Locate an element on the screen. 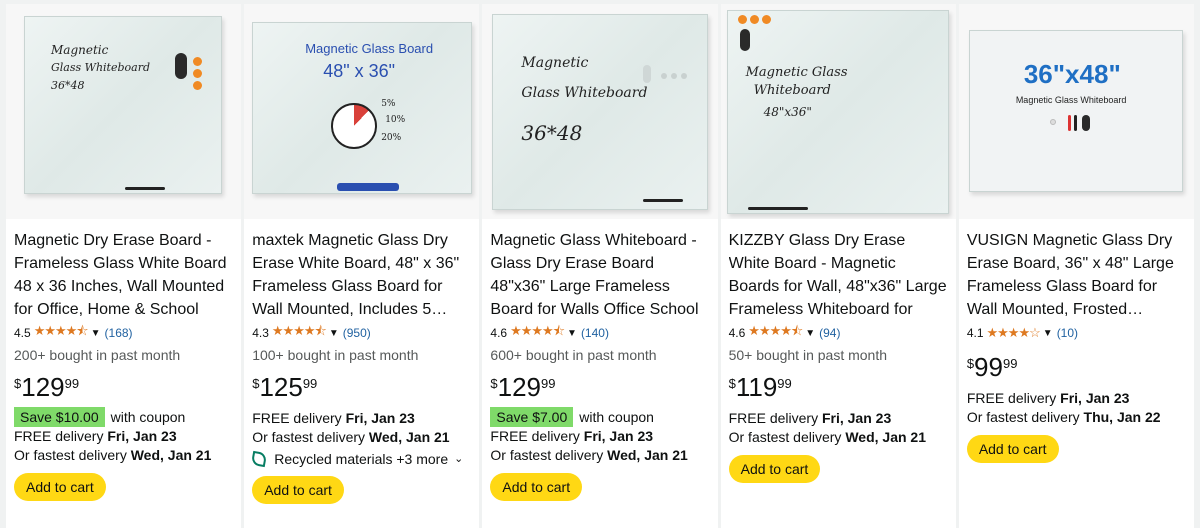 The height and width of the screenshot is (528, 1200). image-text: 10% is located at coordinates (395, 120).